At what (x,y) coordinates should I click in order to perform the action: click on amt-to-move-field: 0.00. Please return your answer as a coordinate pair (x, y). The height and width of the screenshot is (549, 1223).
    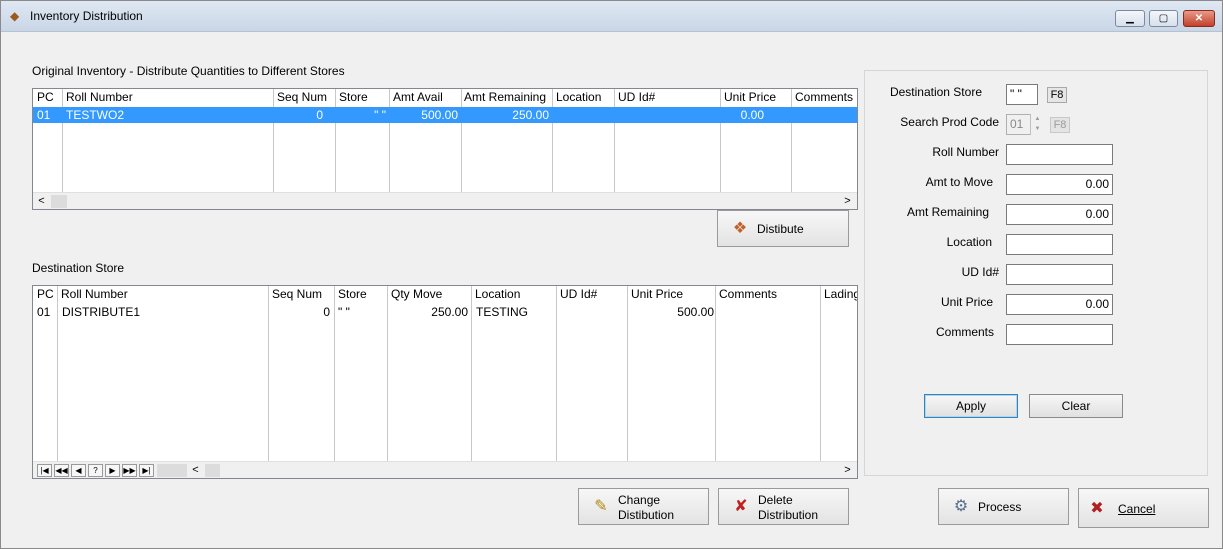
    Looking at the image, I should click on (1059, 184).